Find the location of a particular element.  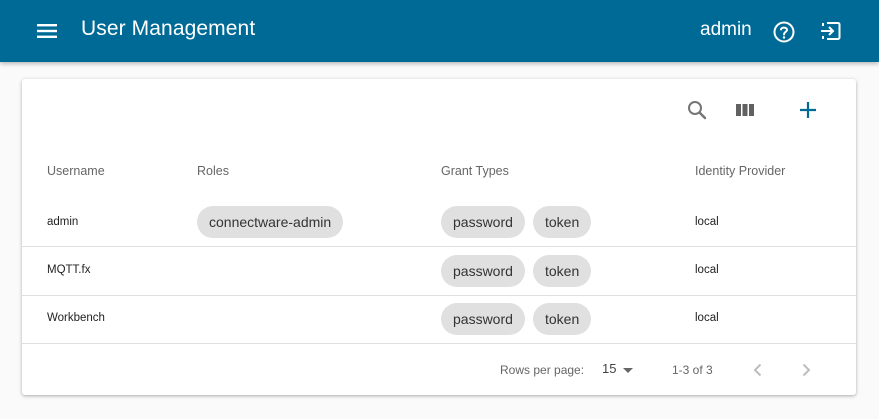

logout-button is located at coordinates (831, 31).